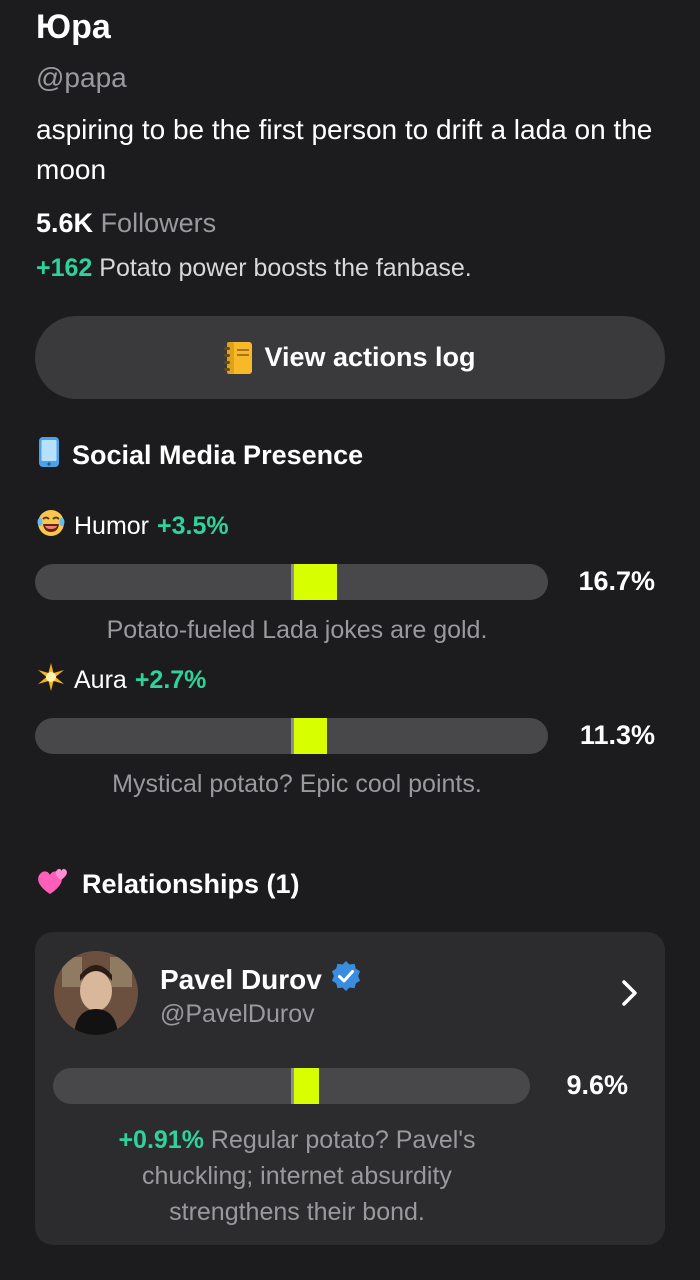  I want to click on relationship-handle: @PavelDurov, so click(237, 1014).